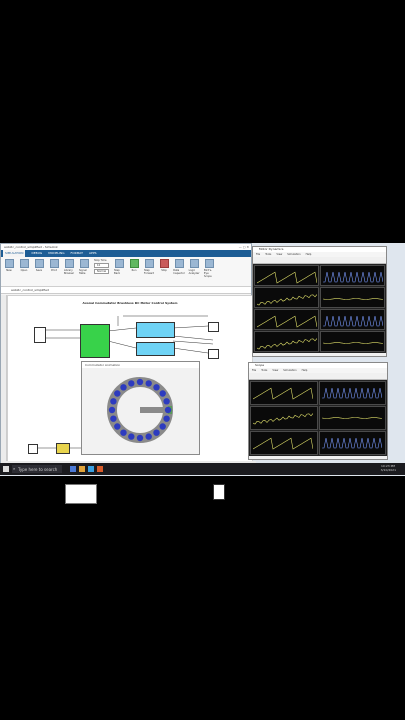 Image resolution: width=405 pixels, height=720 pixels. I want to click on tab-apps: APPS, so click(93, 253).